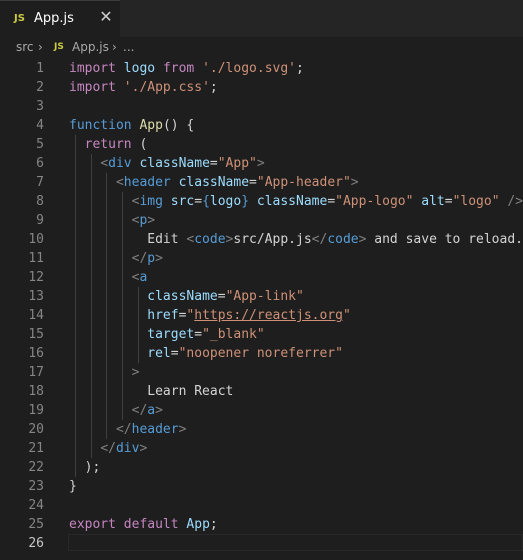 The image size is (523, 560). What do you see at coordinates (261, 448) in the screenshot?
I see `code-line: 21 </div>` at bounding box center [261, 448].